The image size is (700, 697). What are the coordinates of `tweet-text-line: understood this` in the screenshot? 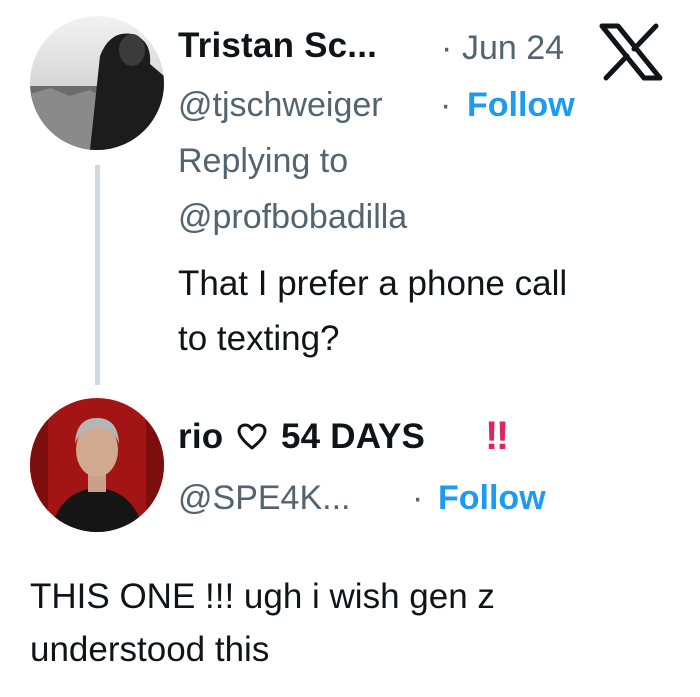 It's located at (150, 649).